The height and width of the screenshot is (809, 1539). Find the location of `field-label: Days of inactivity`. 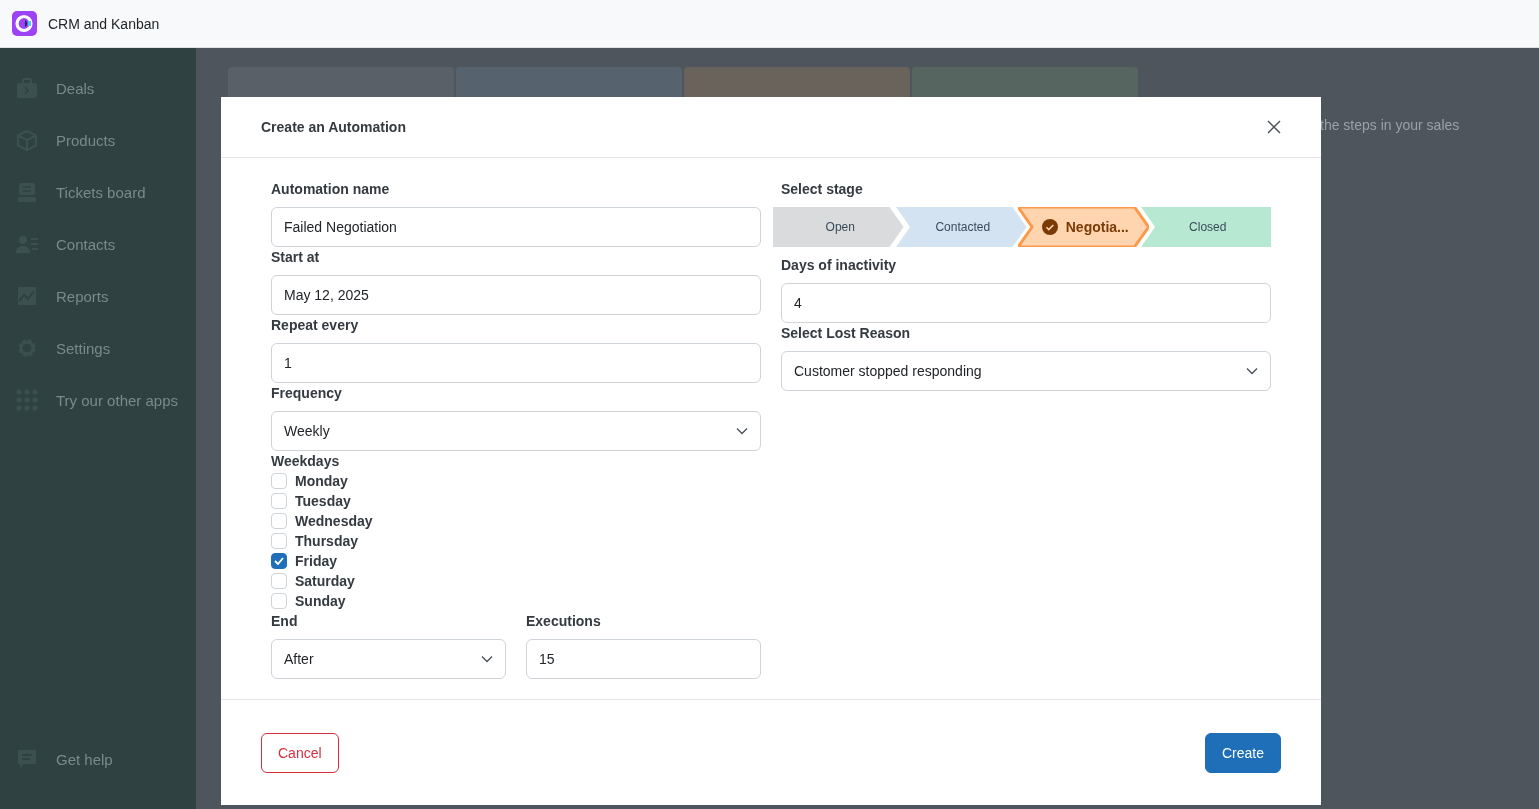

field-label: Days of inactivity is located at coordinates (839, 265).